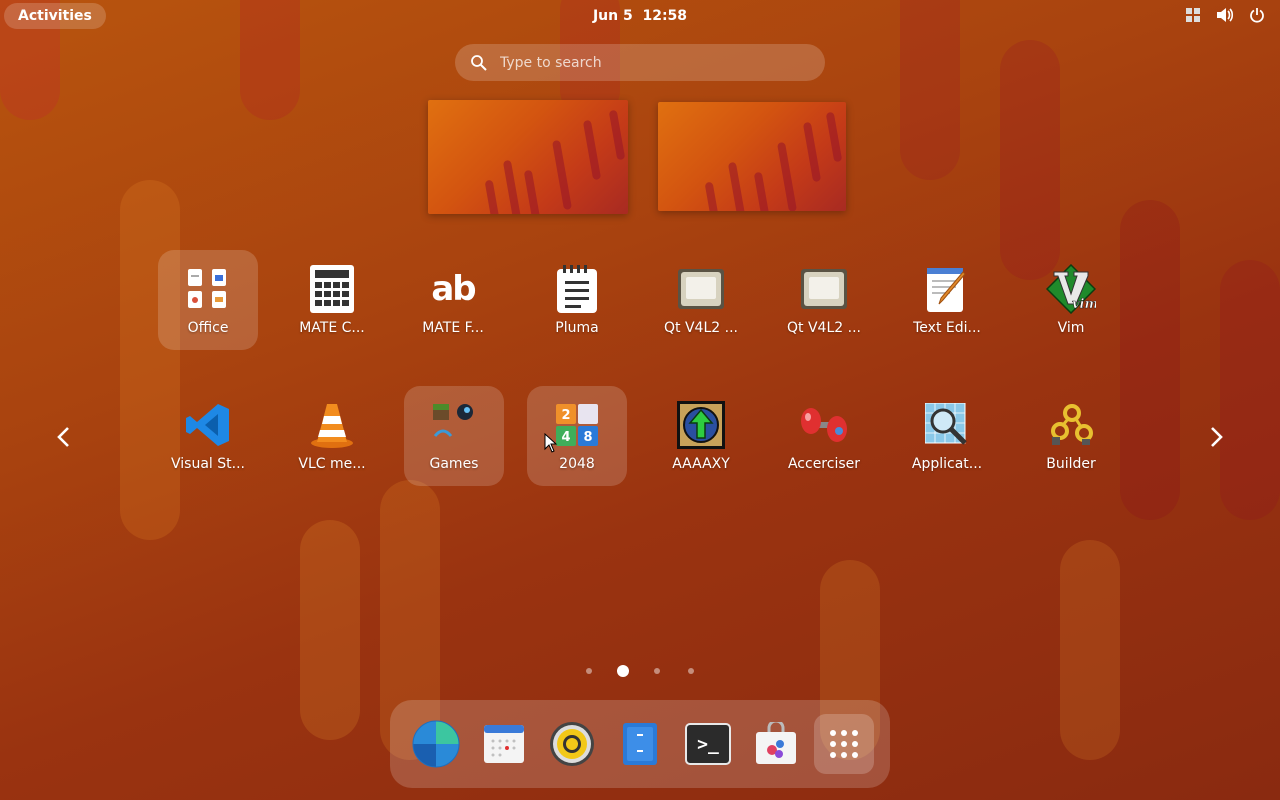  Describe the element at coordinates (208, 289) in the screenshot. I see `office-folder-icon` at that location.